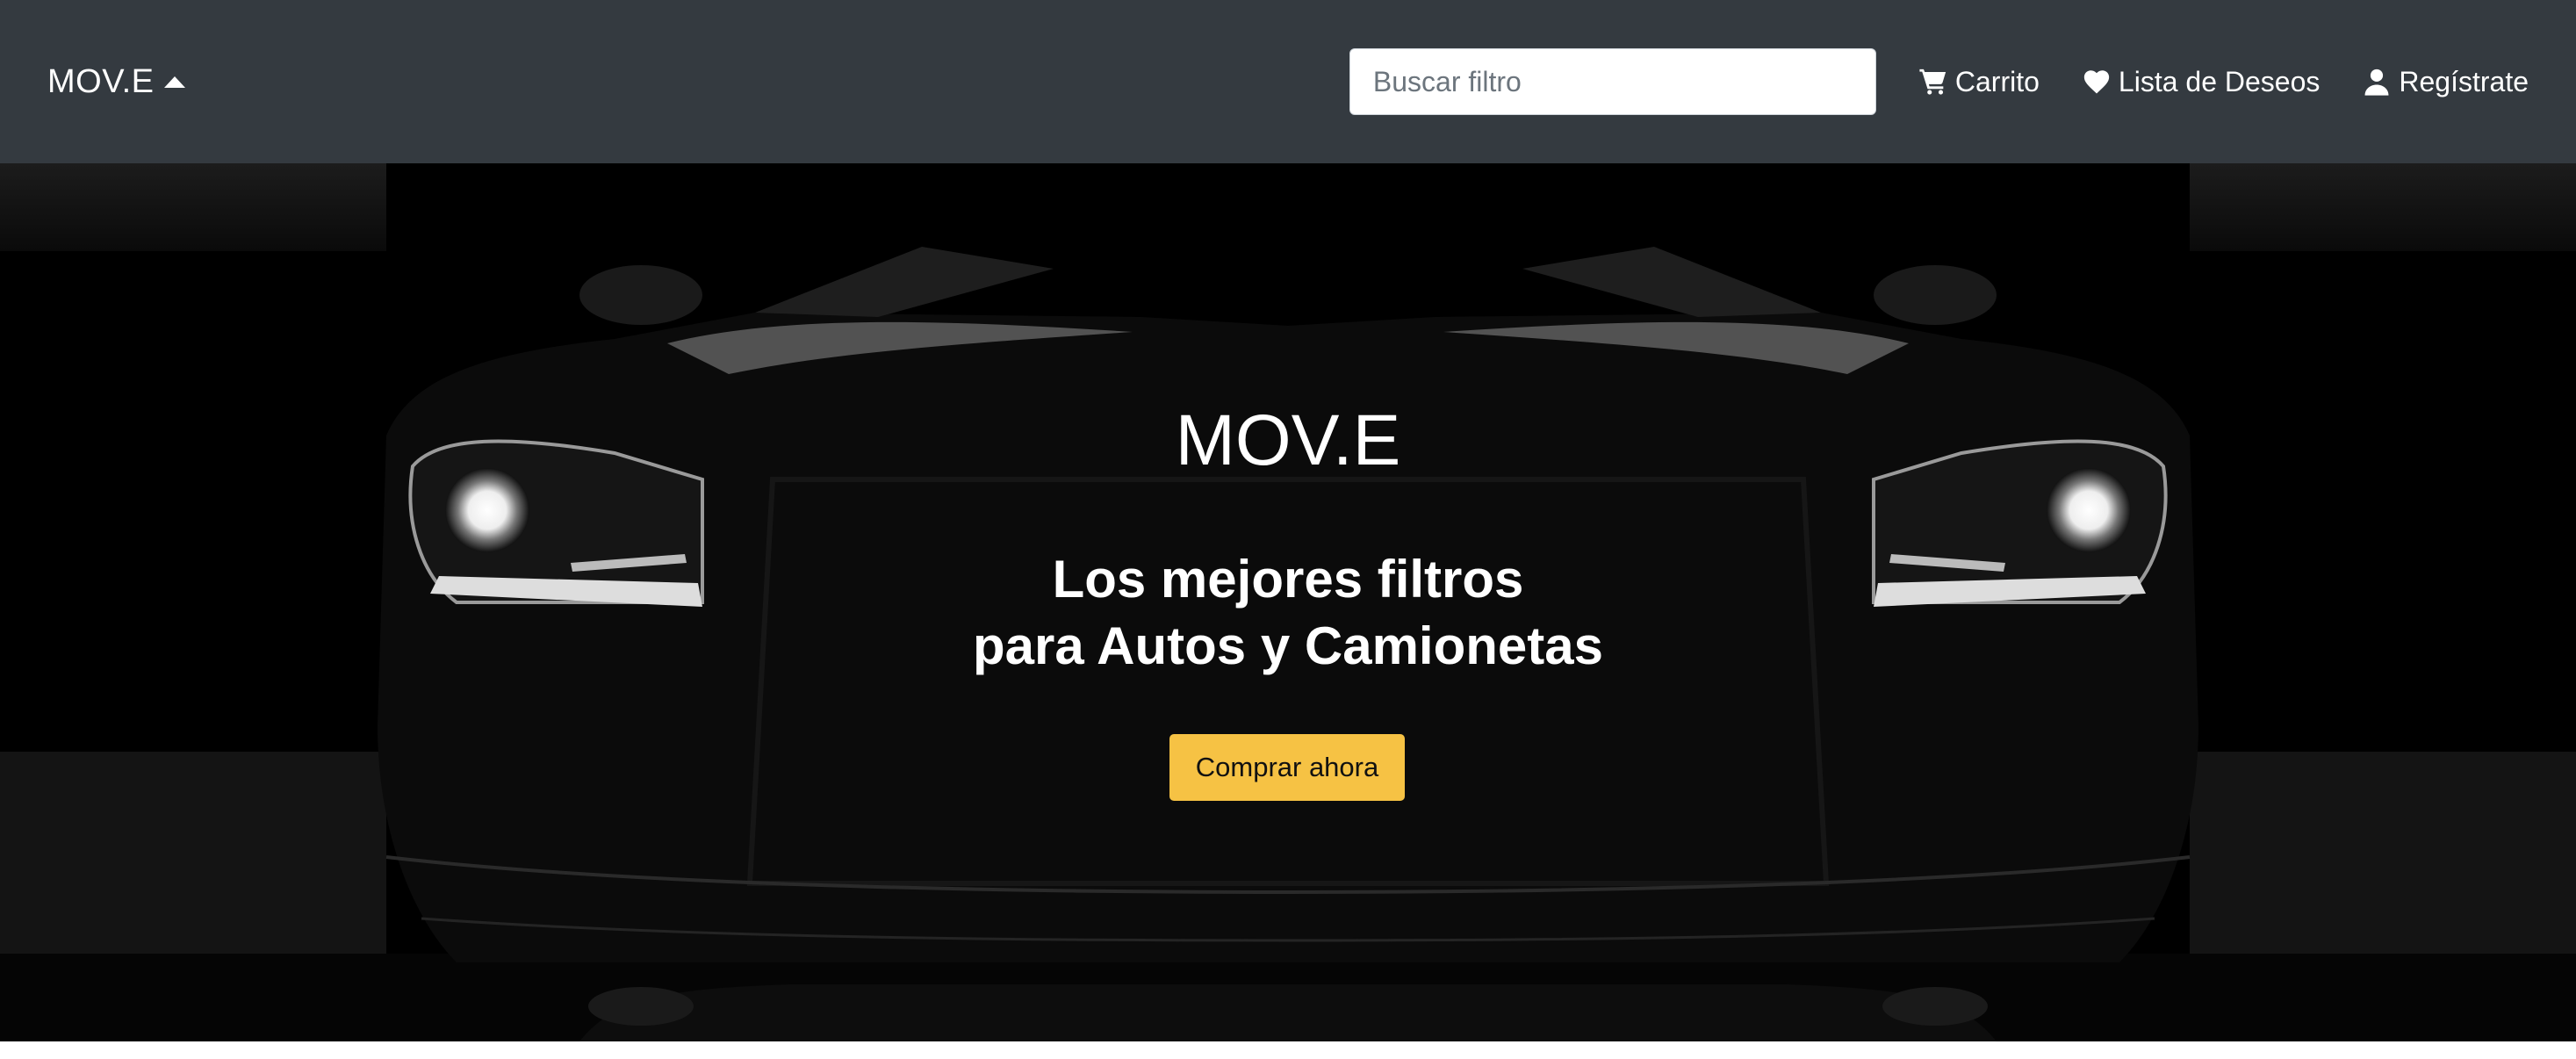 Image resolution: width=2576 pixels, height=1059 pixels. What do you see at coordinates (101, 81) in the screenshot?
I see `brand-name: MOV.E` at bounding box center [101, 81].